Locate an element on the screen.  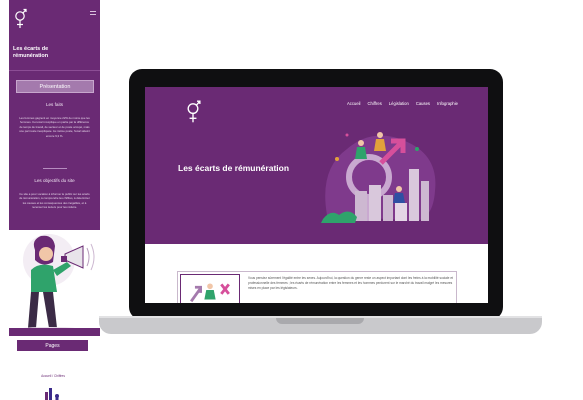
presentation-button: Présentation is located at coordinates (55, 86).